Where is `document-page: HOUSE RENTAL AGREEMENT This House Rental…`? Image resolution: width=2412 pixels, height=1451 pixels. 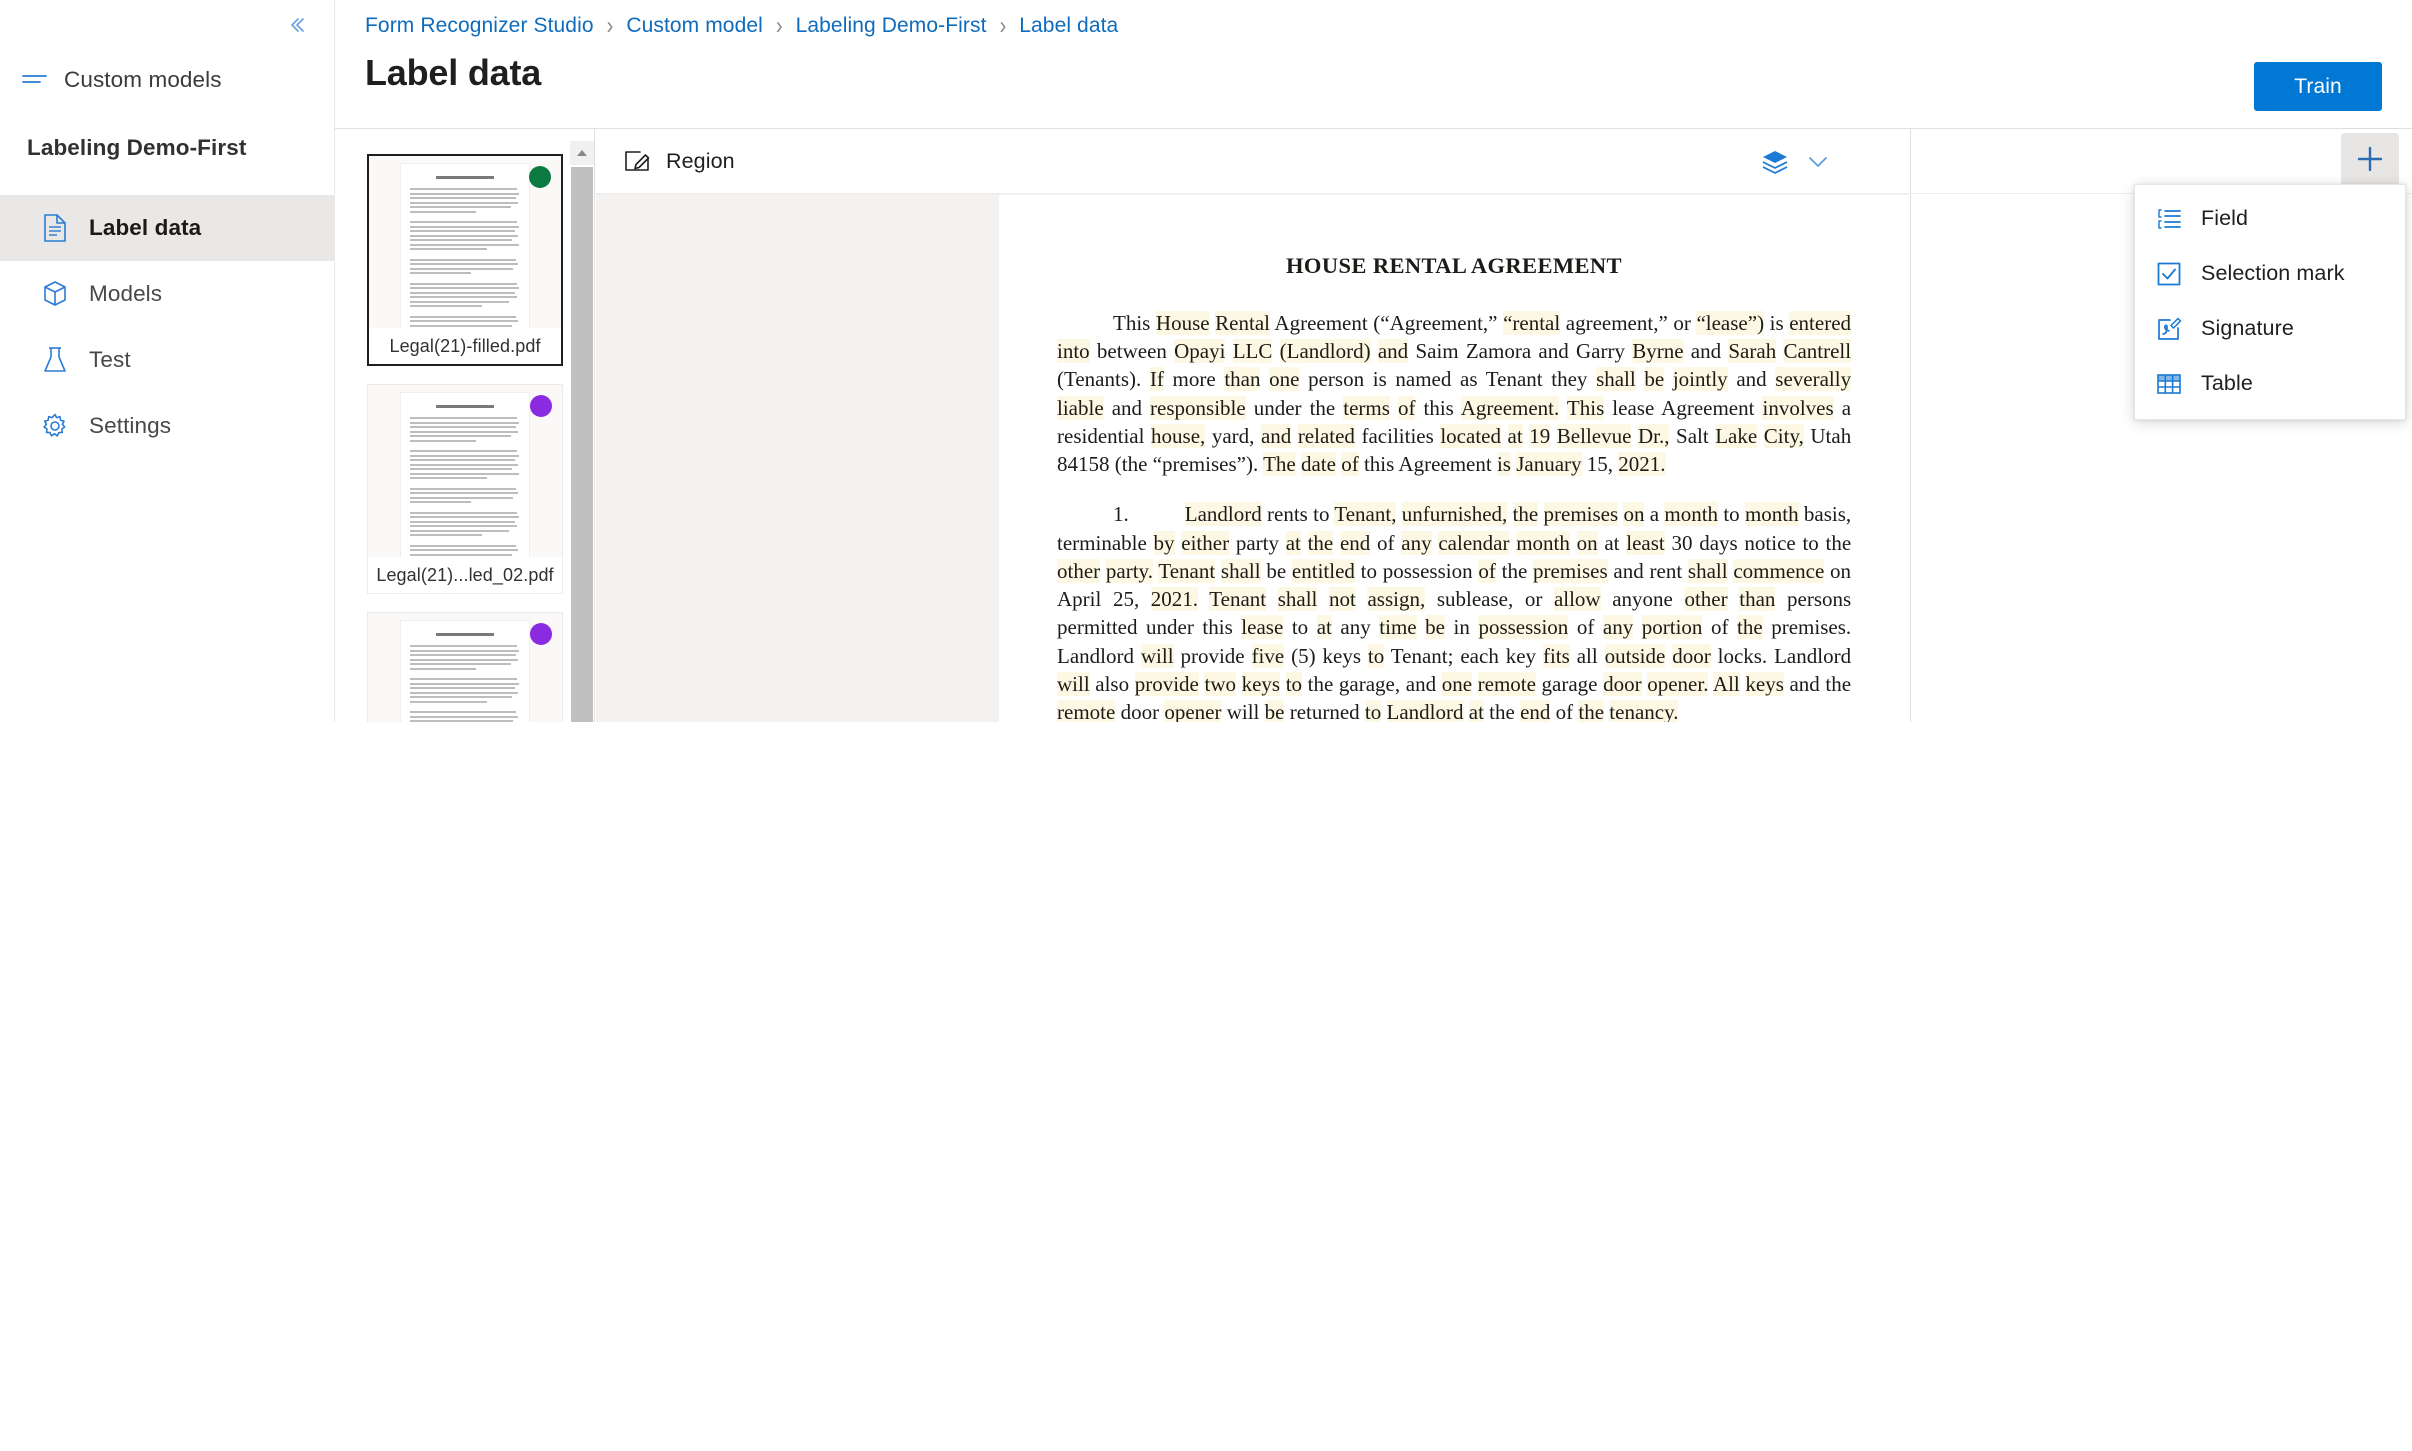 document-page: HOUSE RENTAL AGREEMENT This House Rental… is located at coordinates (1454, 458).